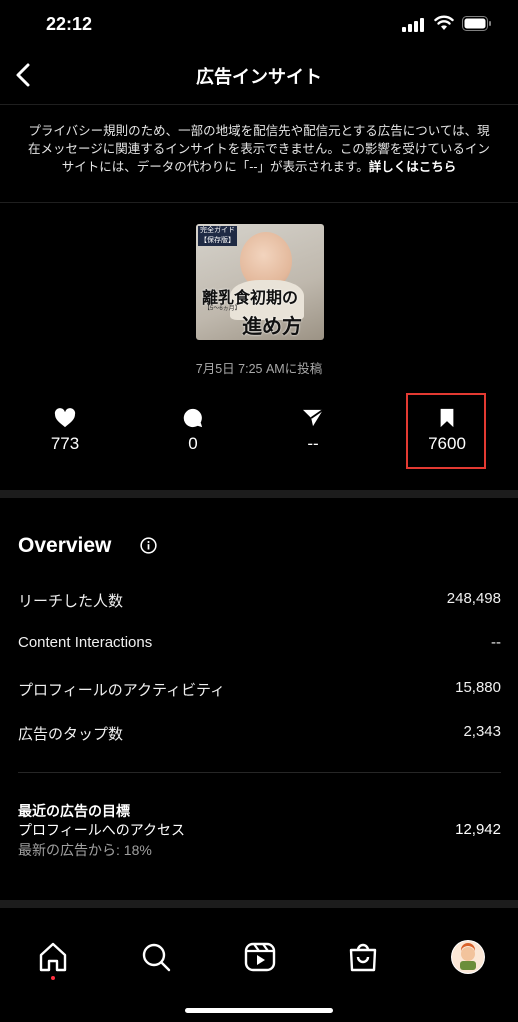 This screenshot has width=518, height=1022. Describe the element at coordinates (148, 545) in the screenshot. I see `info-icon` at that location.